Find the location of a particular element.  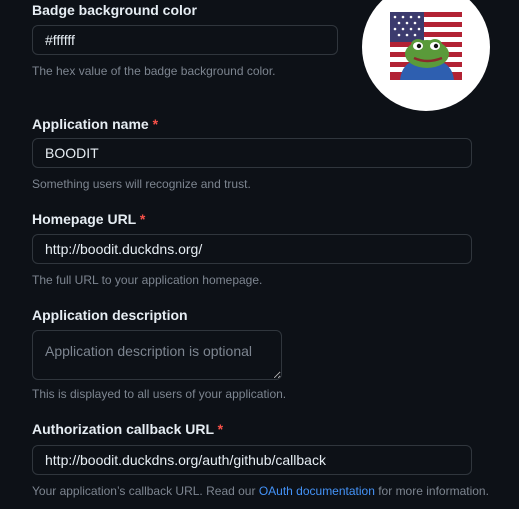

app-logo-icon is located at coordinates (426, 46).